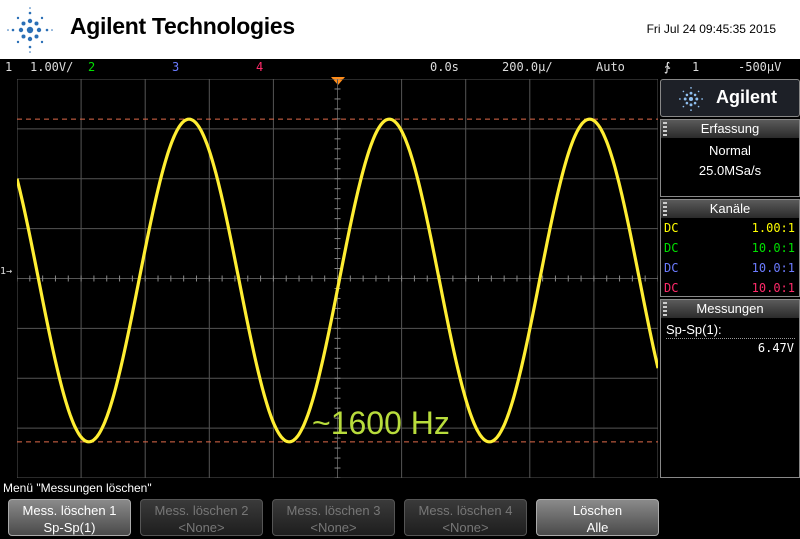 This screenshot has width=800, height=539. I want to click on ch1-ground-marker: 1→, so click(6, 271).